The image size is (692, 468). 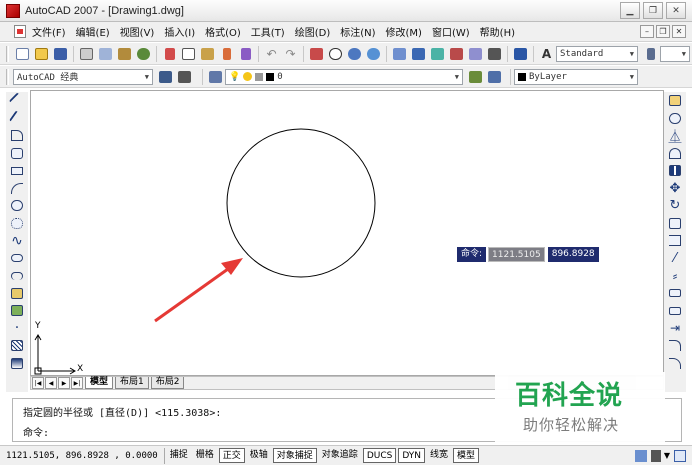 What do you see at coordinates (207, 53) in the screenshot?
I see `paste-icon` at bounding box center [207, 53].